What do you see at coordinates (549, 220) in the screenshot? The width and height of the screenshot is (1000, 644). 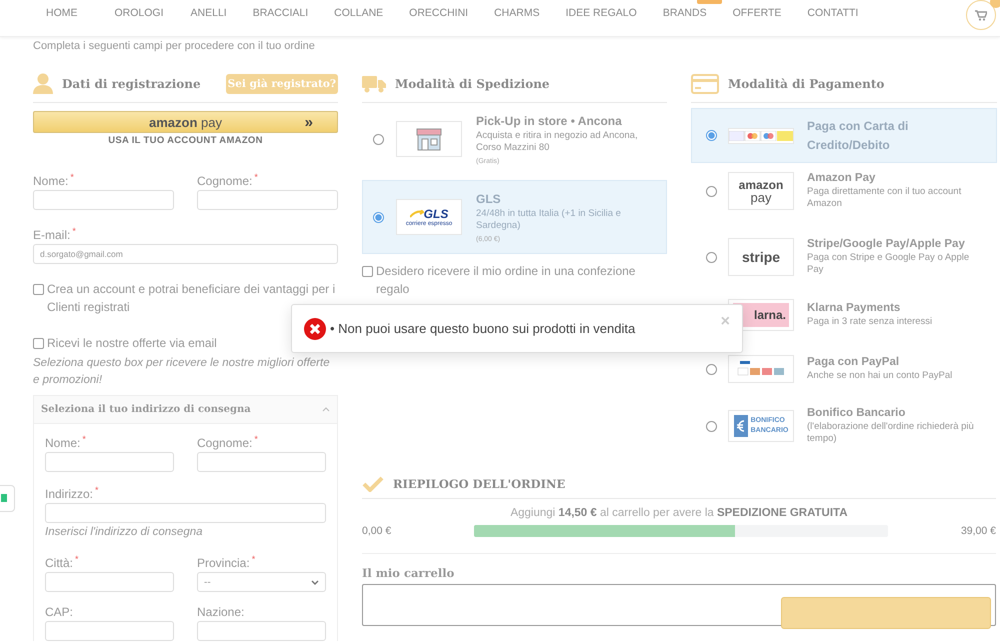 I see `option-description: 24/48h in tutta Italia (+1 in Sicilia e Sardegna)` at bounding box center [549, 220].